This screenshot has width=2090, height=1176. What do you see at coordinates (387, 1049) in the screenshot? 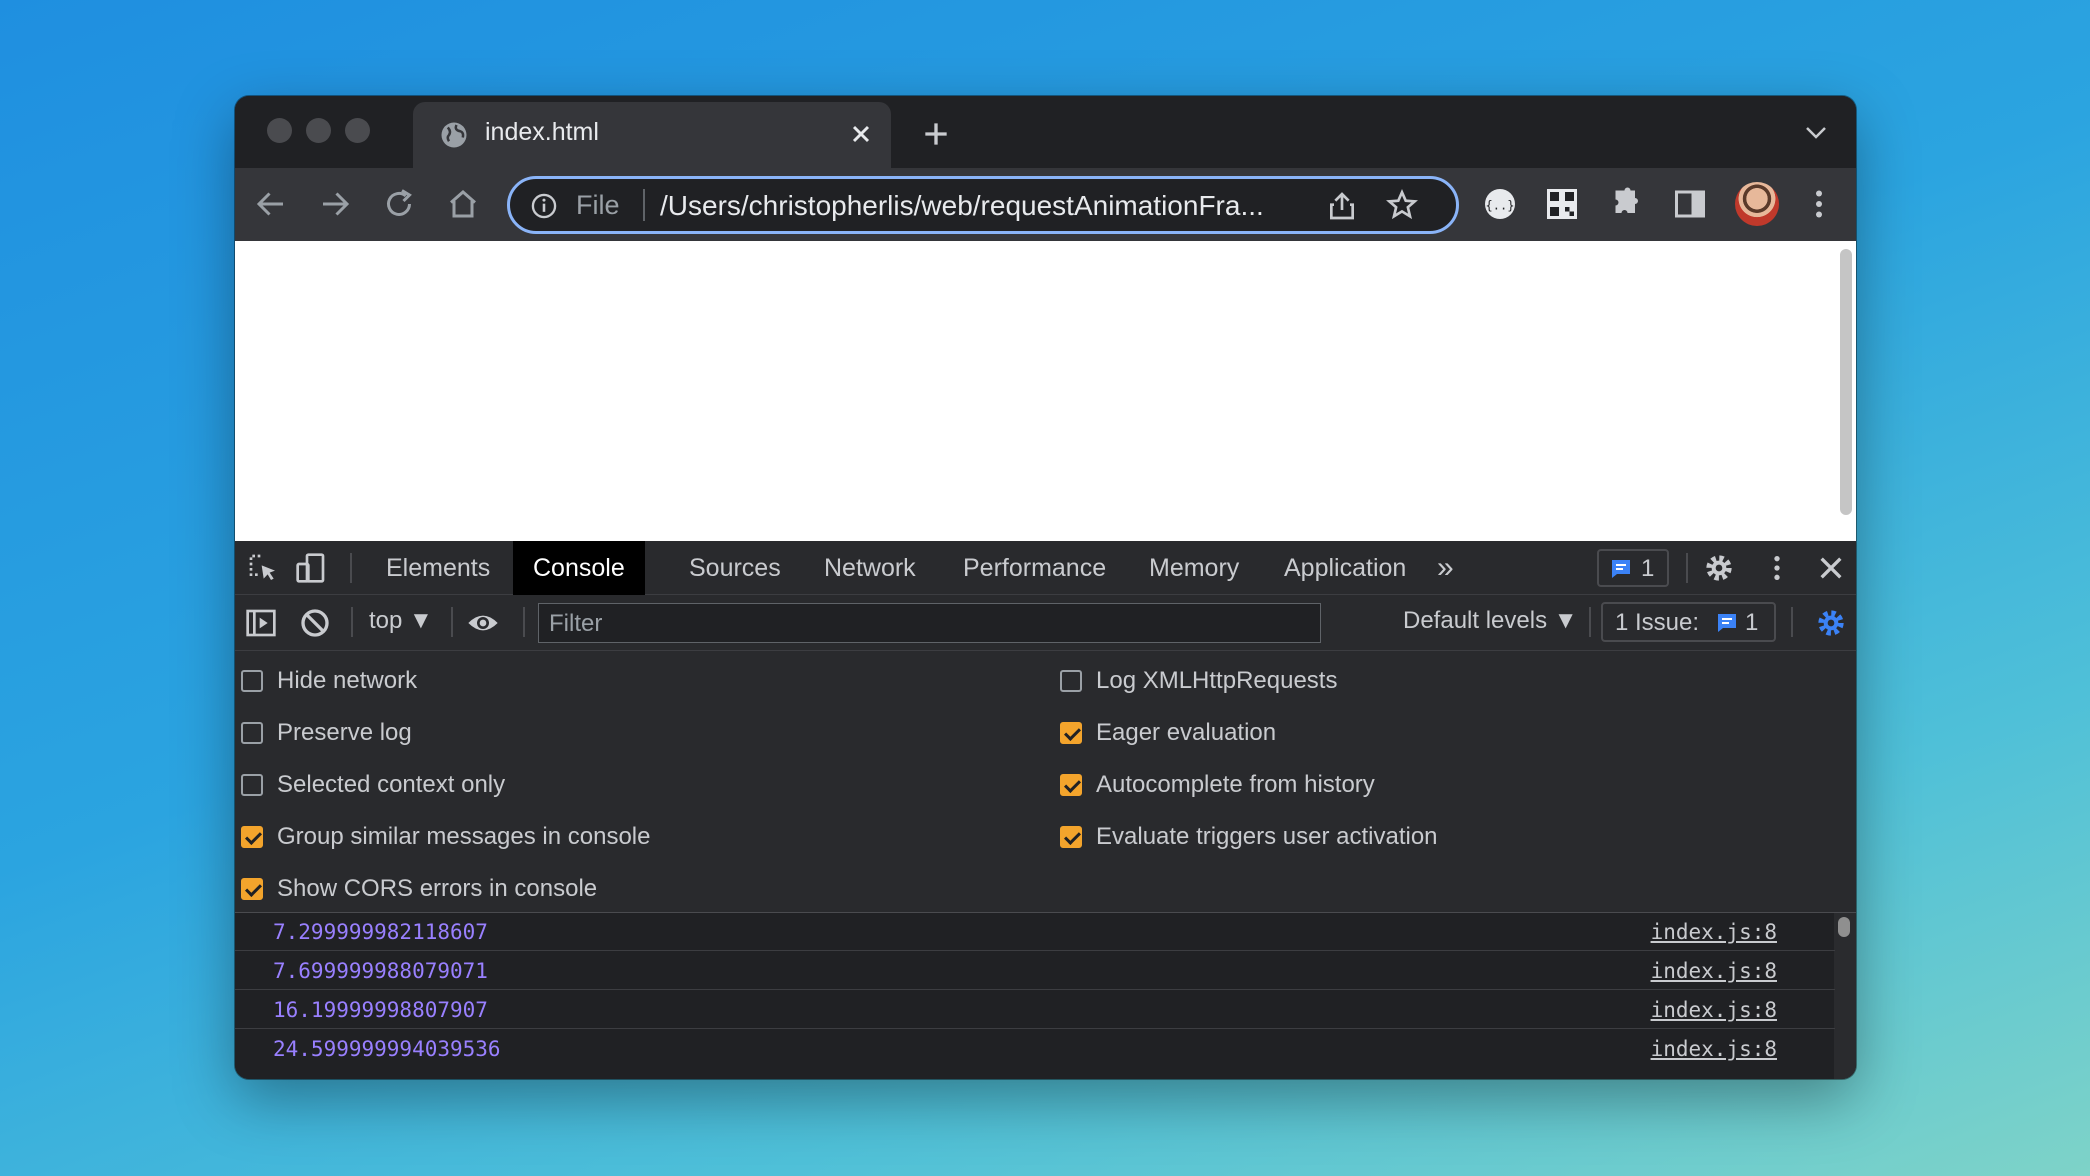
I see `console-value: 24.599999994039536` at bounding box center [387, 1049].